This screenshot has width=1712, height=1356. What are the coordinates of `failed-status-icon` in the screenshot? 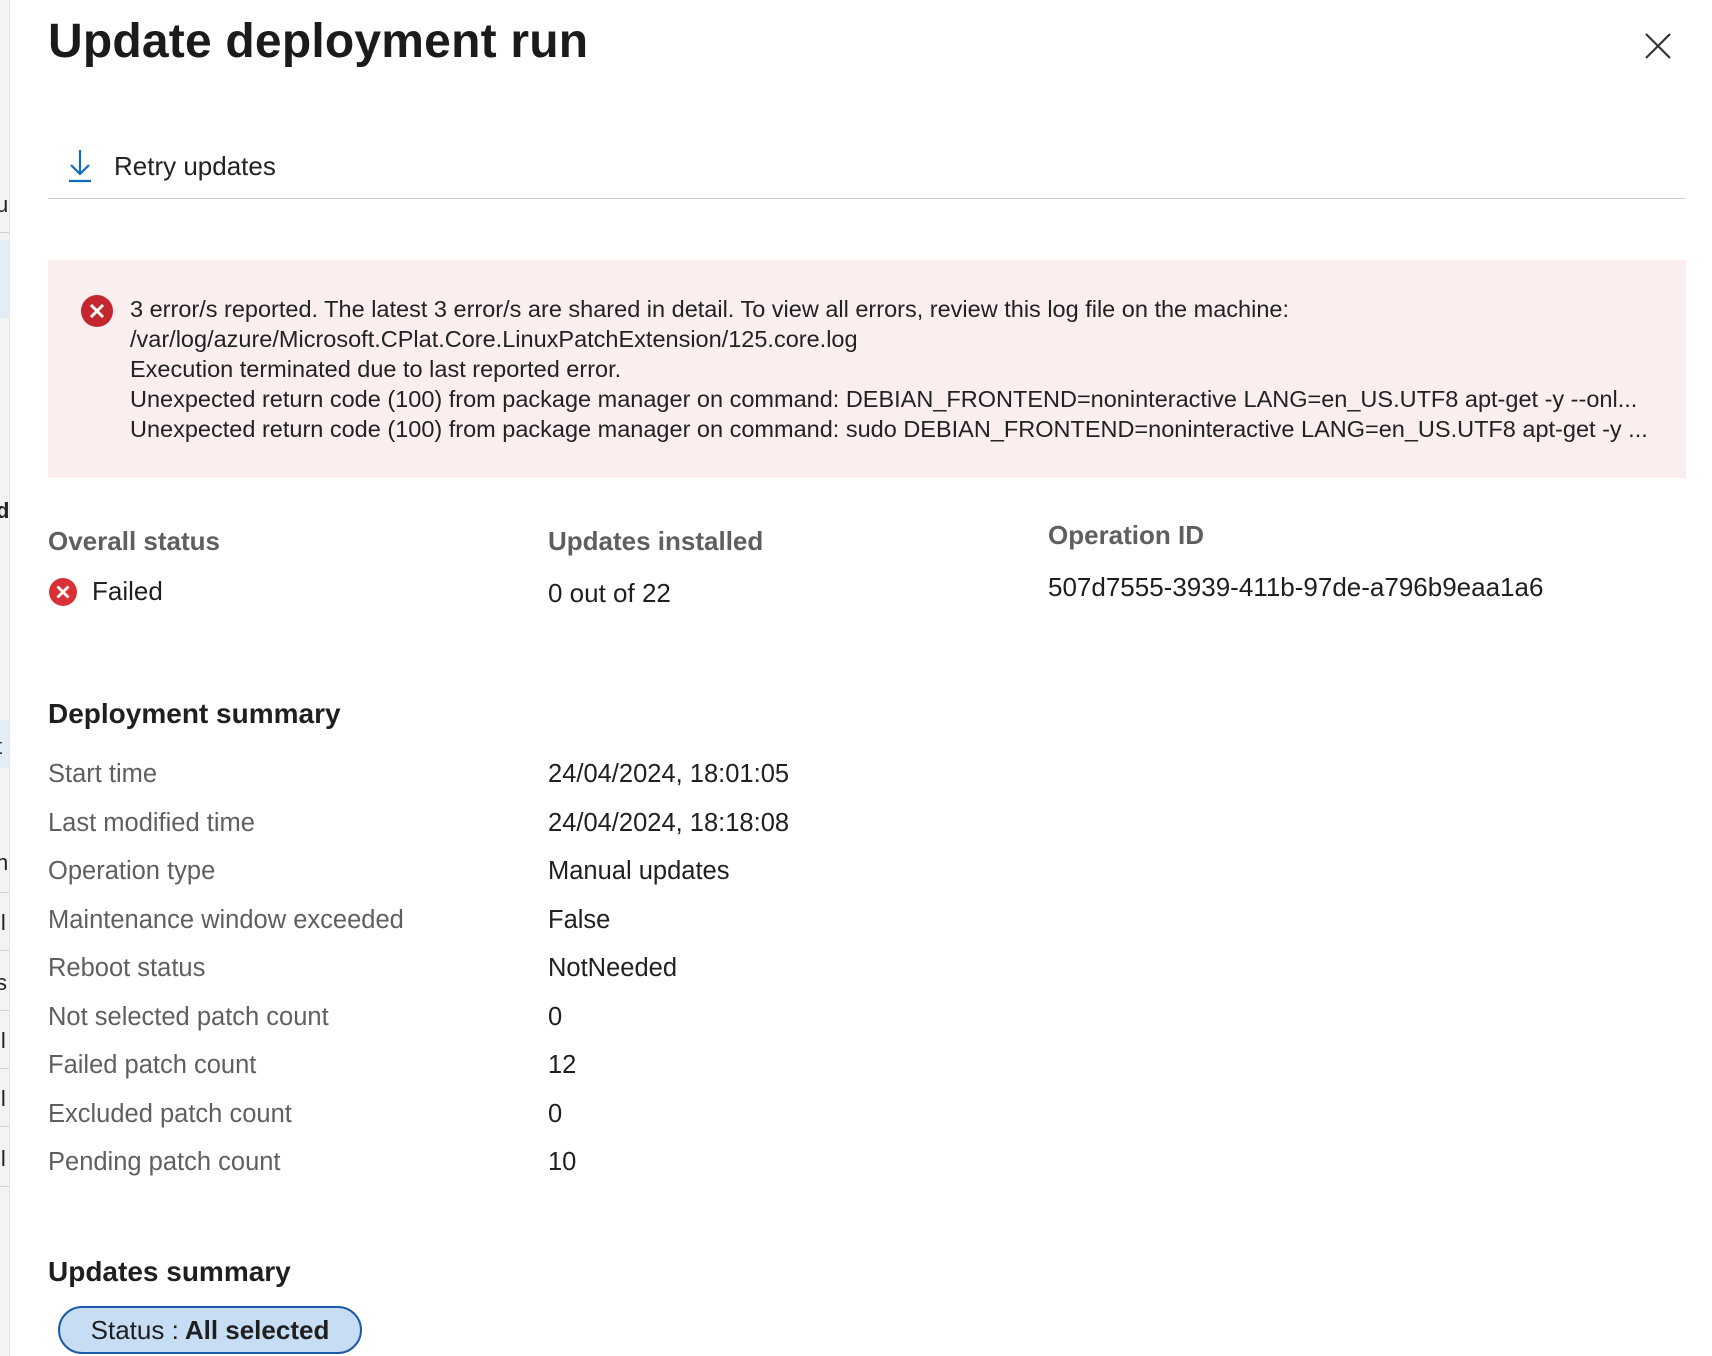 It's located at (63, 591).